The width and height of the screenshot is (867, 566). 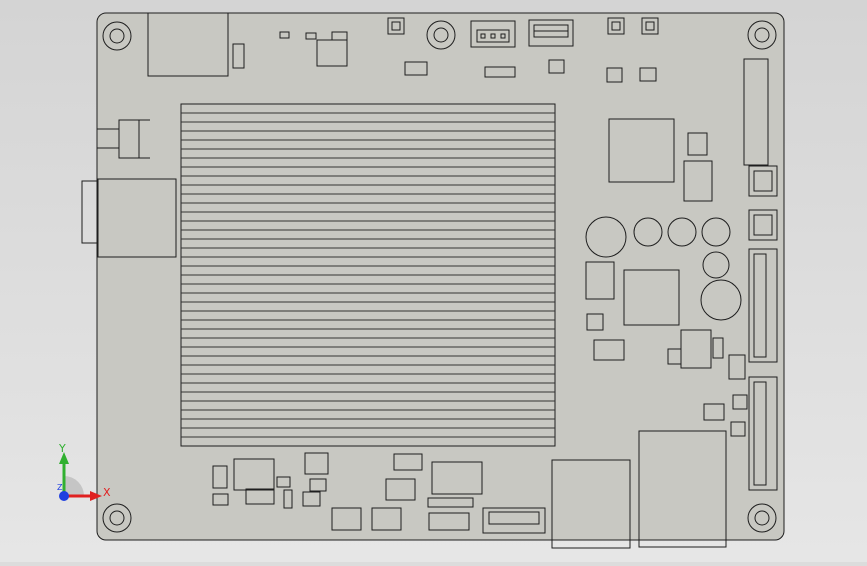 I want to click on side-port, so click(x=90, y=212).